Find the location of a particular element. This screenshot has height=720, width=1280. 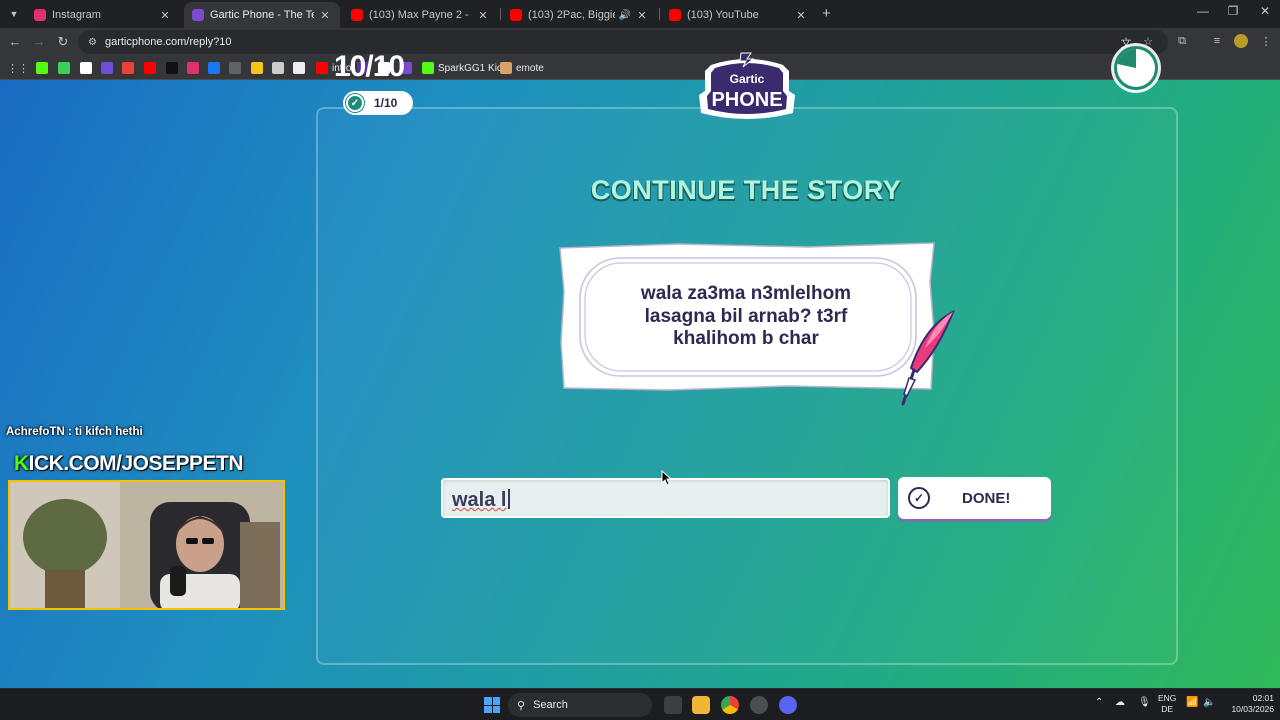

d-icon is located at coordinates (64, 68).